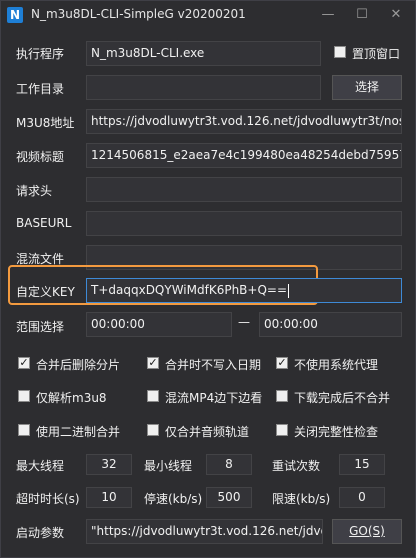 The width and height of the screenshot is (416, 558). Describe the element at coordinates (15, 15) in the screenshot. I see `app-icon: N` at that location.